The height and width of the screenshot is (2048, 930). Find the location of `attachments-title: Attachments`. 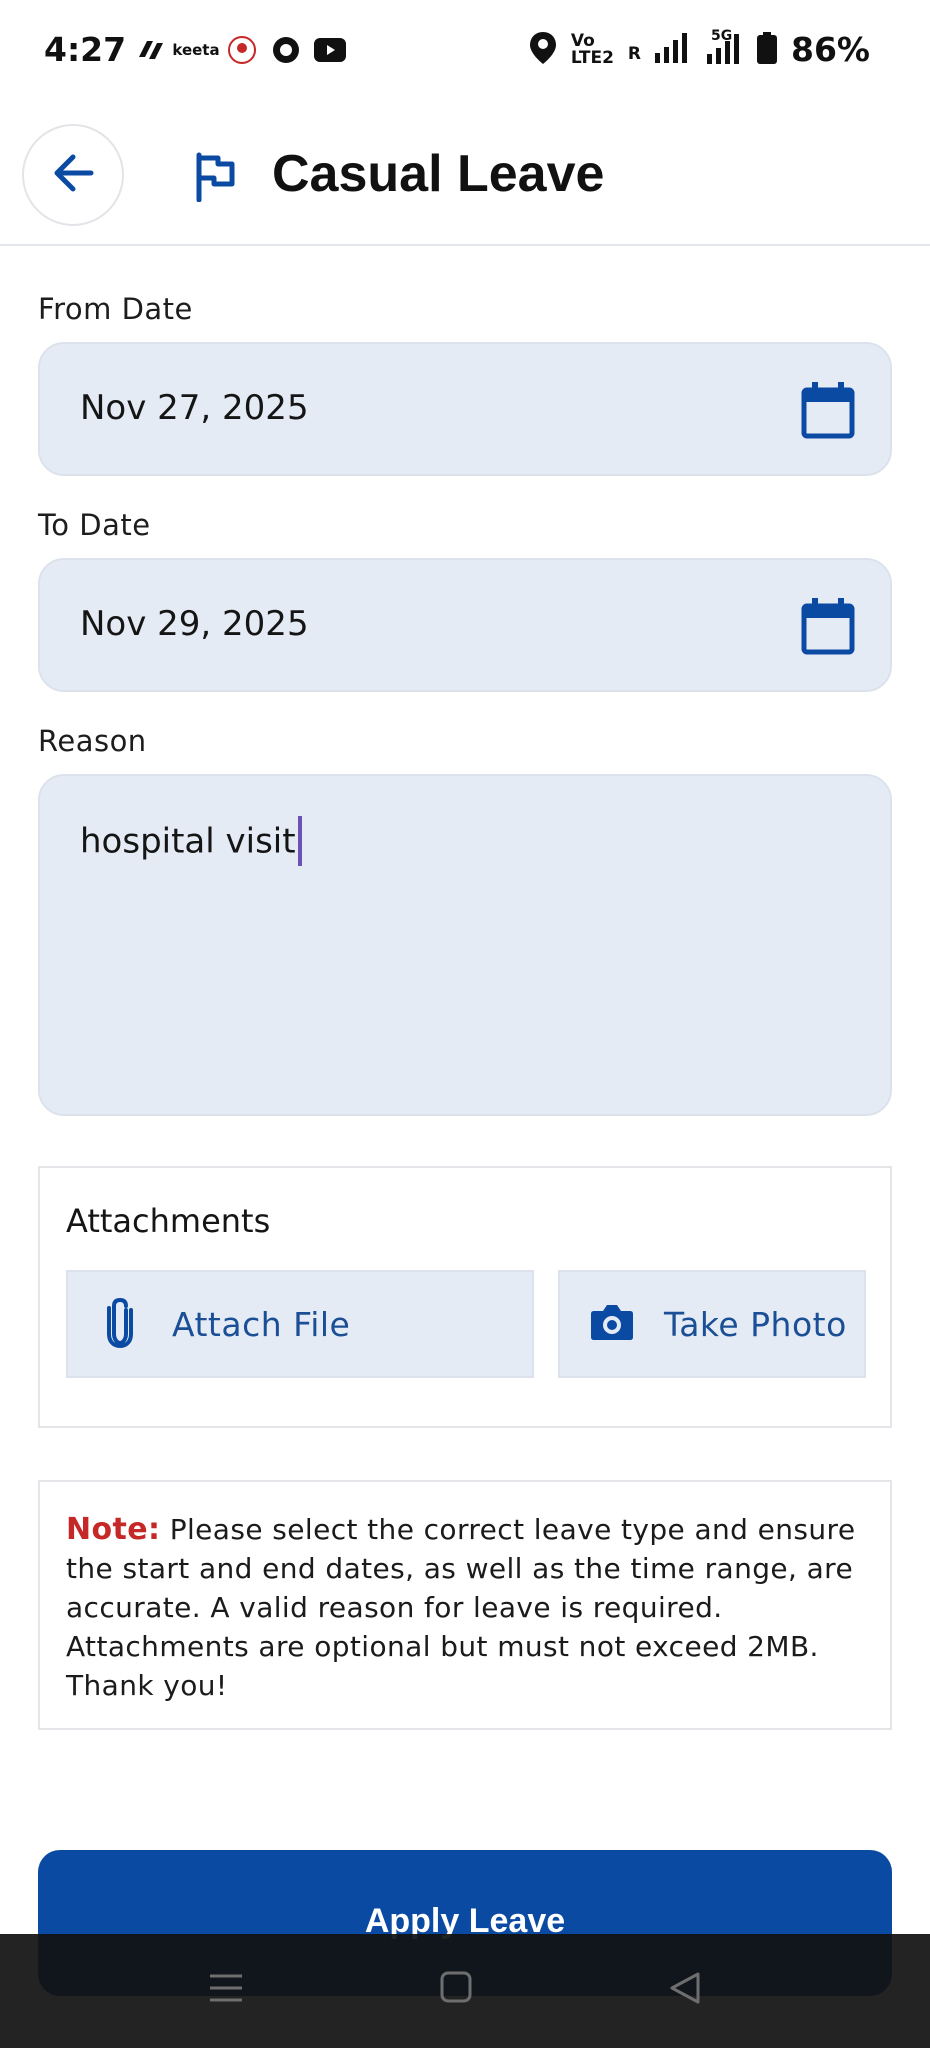

attachments-title: Attachments is located at coordinates (168, 1221).